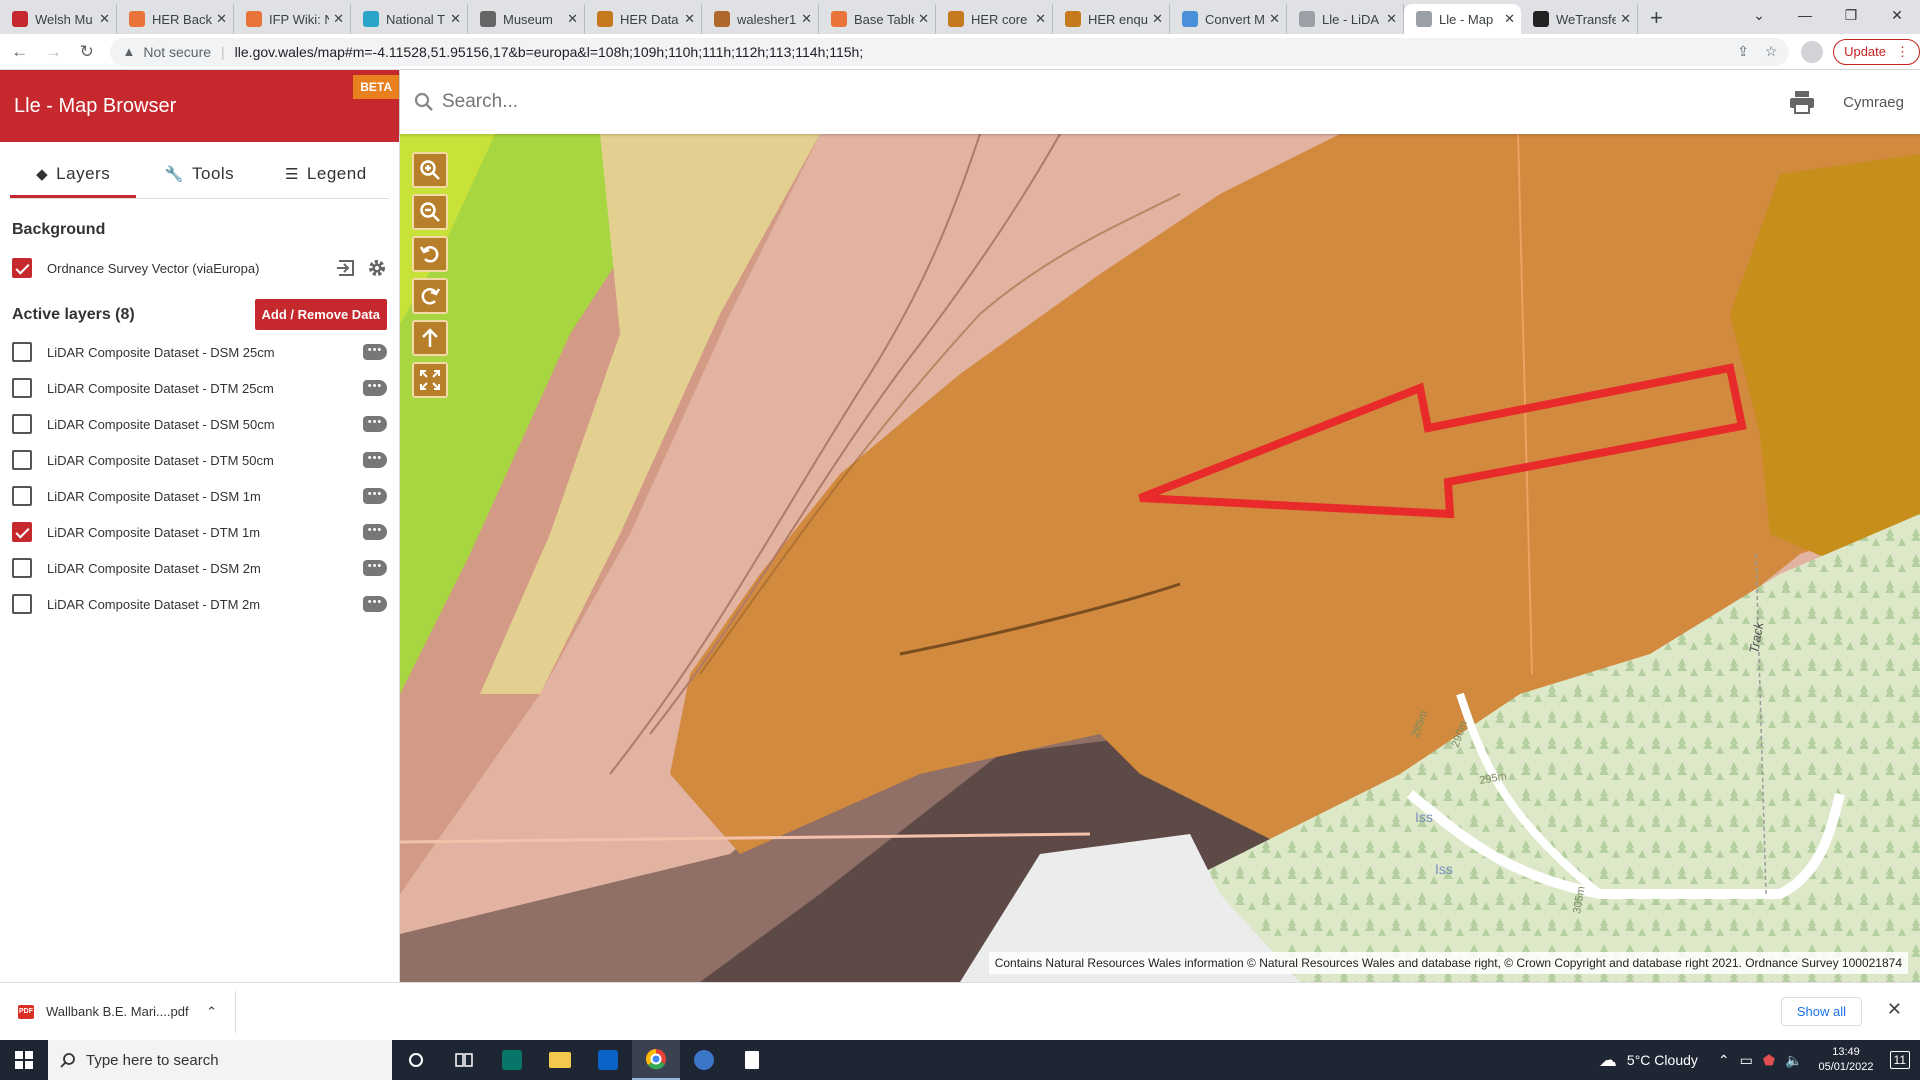 Image resolution: width=1920 pixels, height=1080 pixels. Describe the element at coordinates (877, 19) in the screenshot. I see `browser-tab: Base Table ✕` at that location.